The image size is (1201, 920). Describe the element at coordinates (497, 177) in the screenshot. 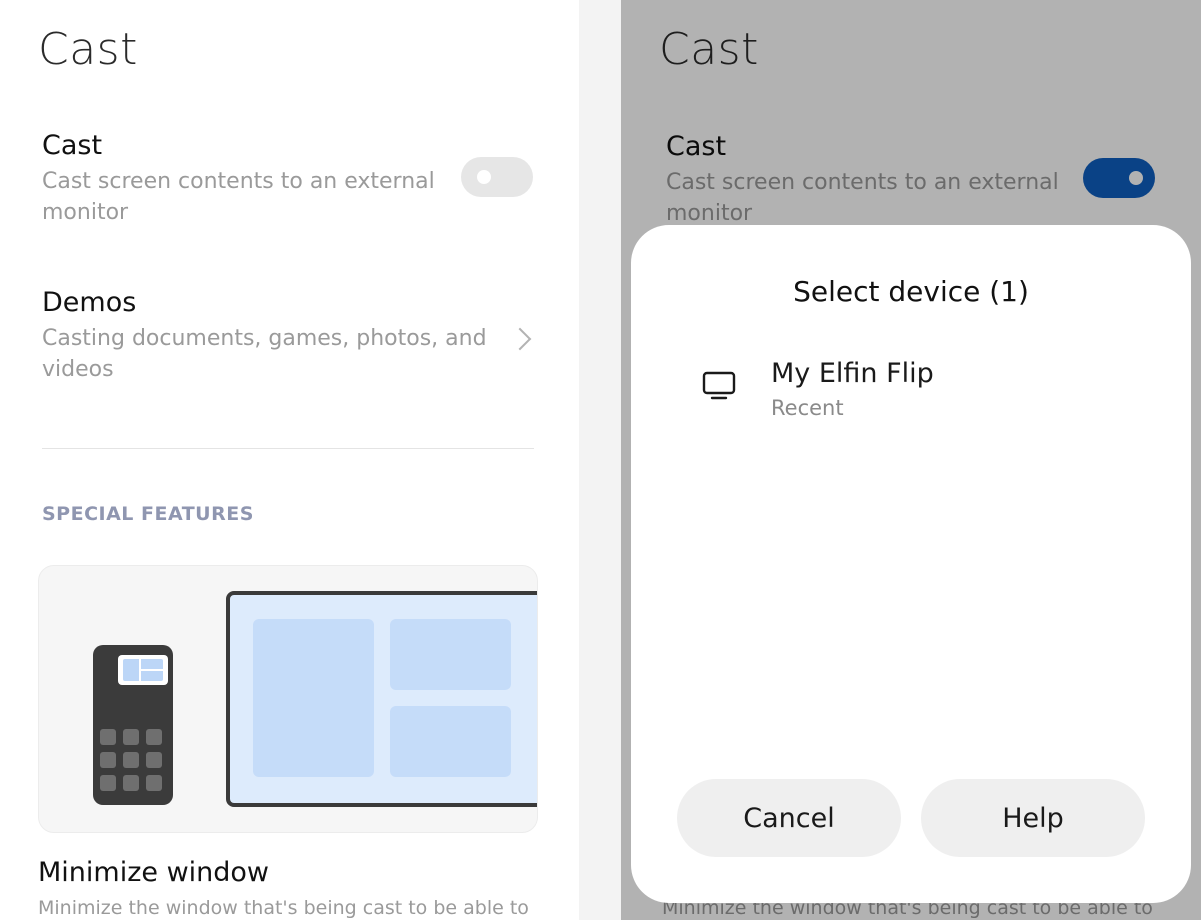

I see `cast-toggle` at that location.